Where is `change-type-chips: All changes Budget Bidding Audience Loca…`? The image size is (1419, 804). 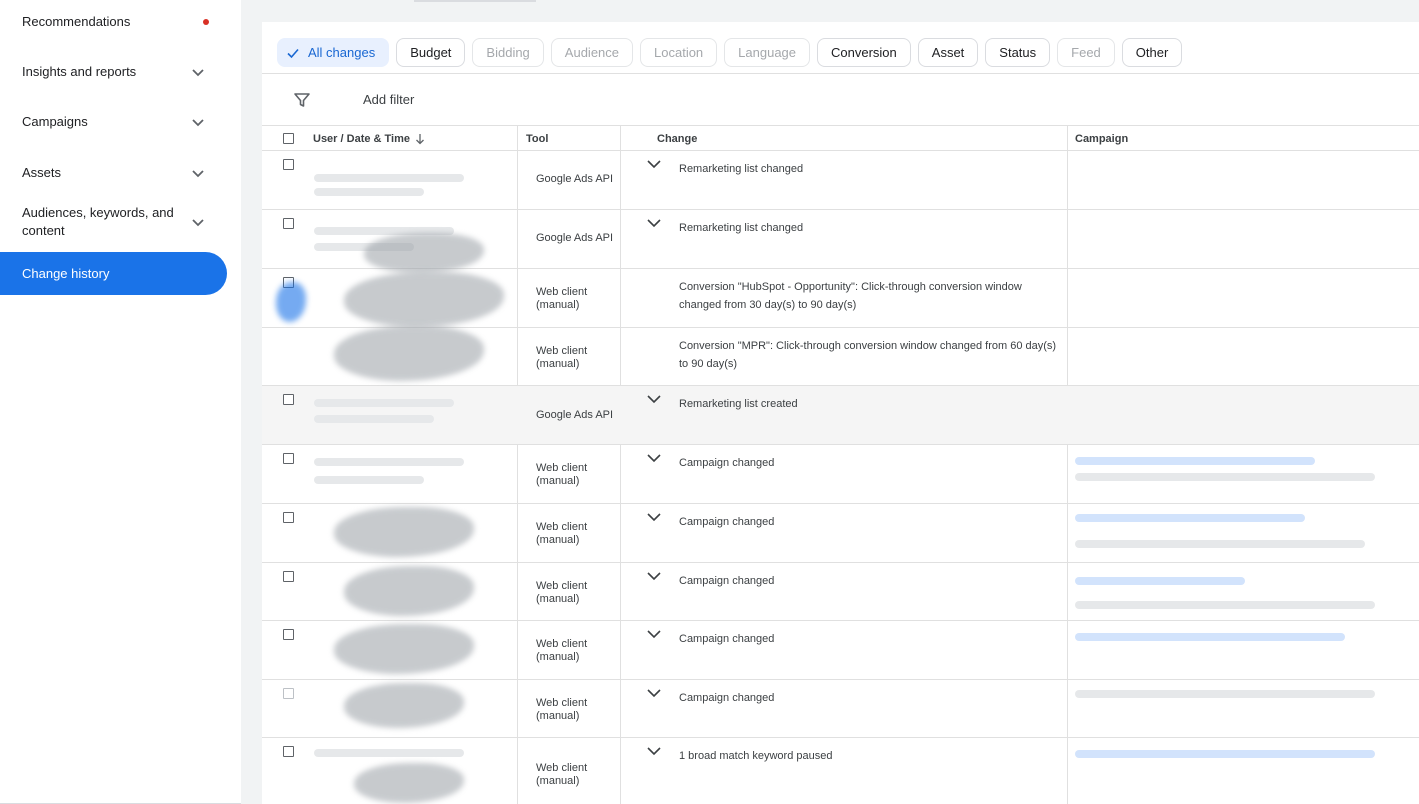
change-type-chips: All changes Budget Bidding Audience Loca… is located at coordinates (730, 52).